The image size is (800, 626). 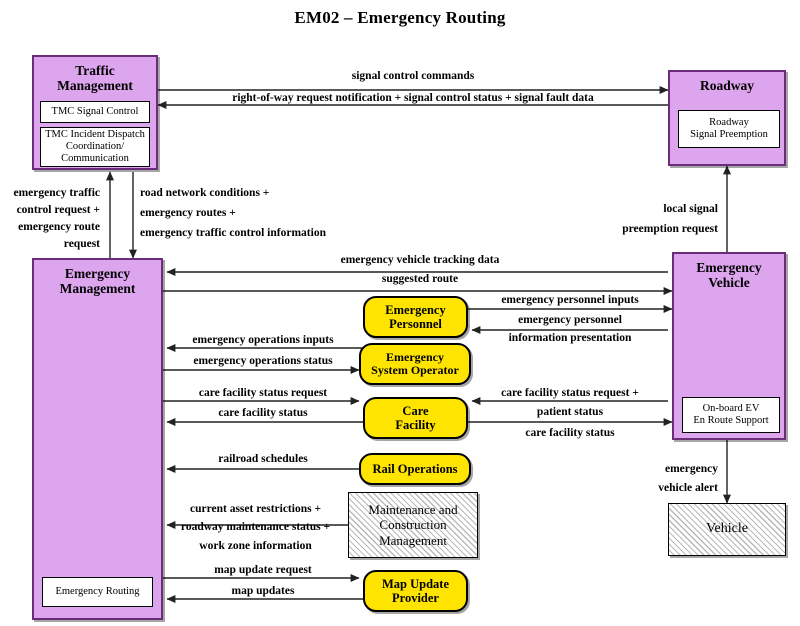 I want to click on tm-title-line1: Traffic, so click(x=95, y=70).